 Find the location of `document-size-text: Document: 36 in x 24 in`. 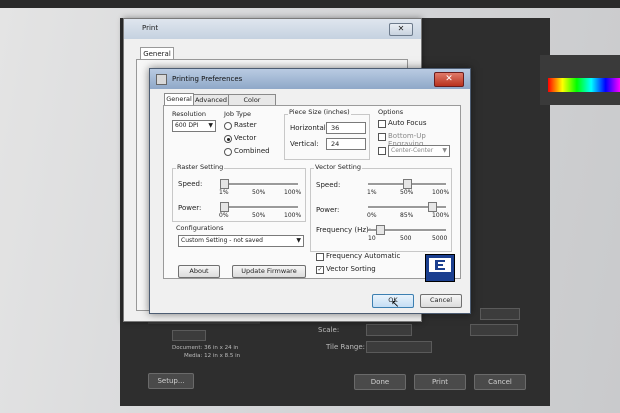

document-size-text: Document: 36 in x 24 in is located at coordinates (205, 348).